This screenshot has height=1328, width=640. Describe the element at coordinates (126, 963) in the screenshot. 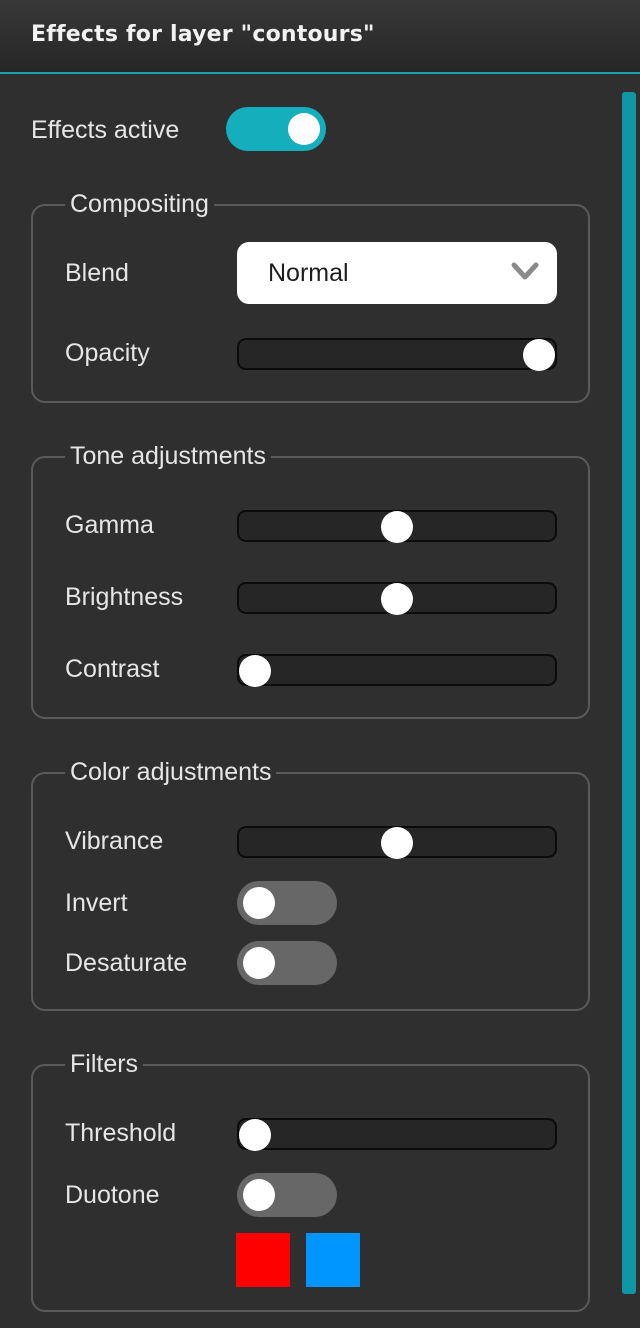

I see `desaturate-label: Desaturate` at that location.